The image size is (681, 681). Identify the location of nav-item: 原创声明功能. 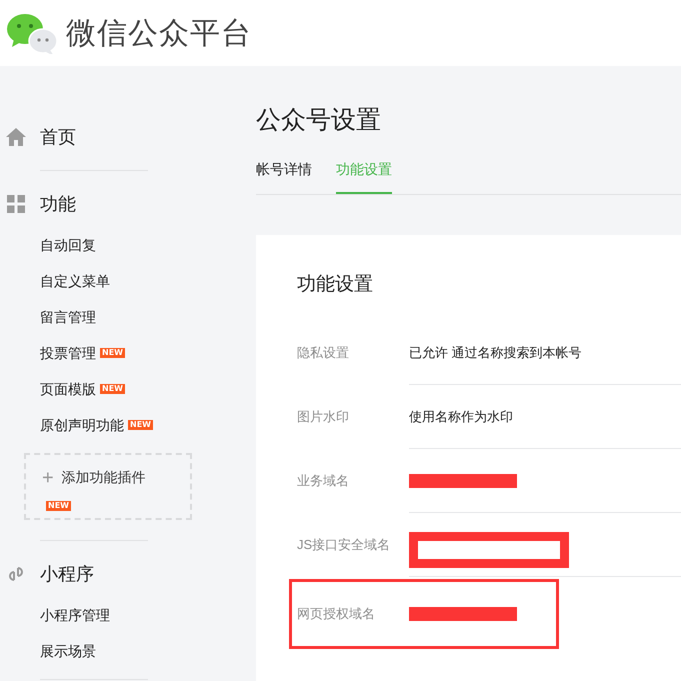
(82, 425).